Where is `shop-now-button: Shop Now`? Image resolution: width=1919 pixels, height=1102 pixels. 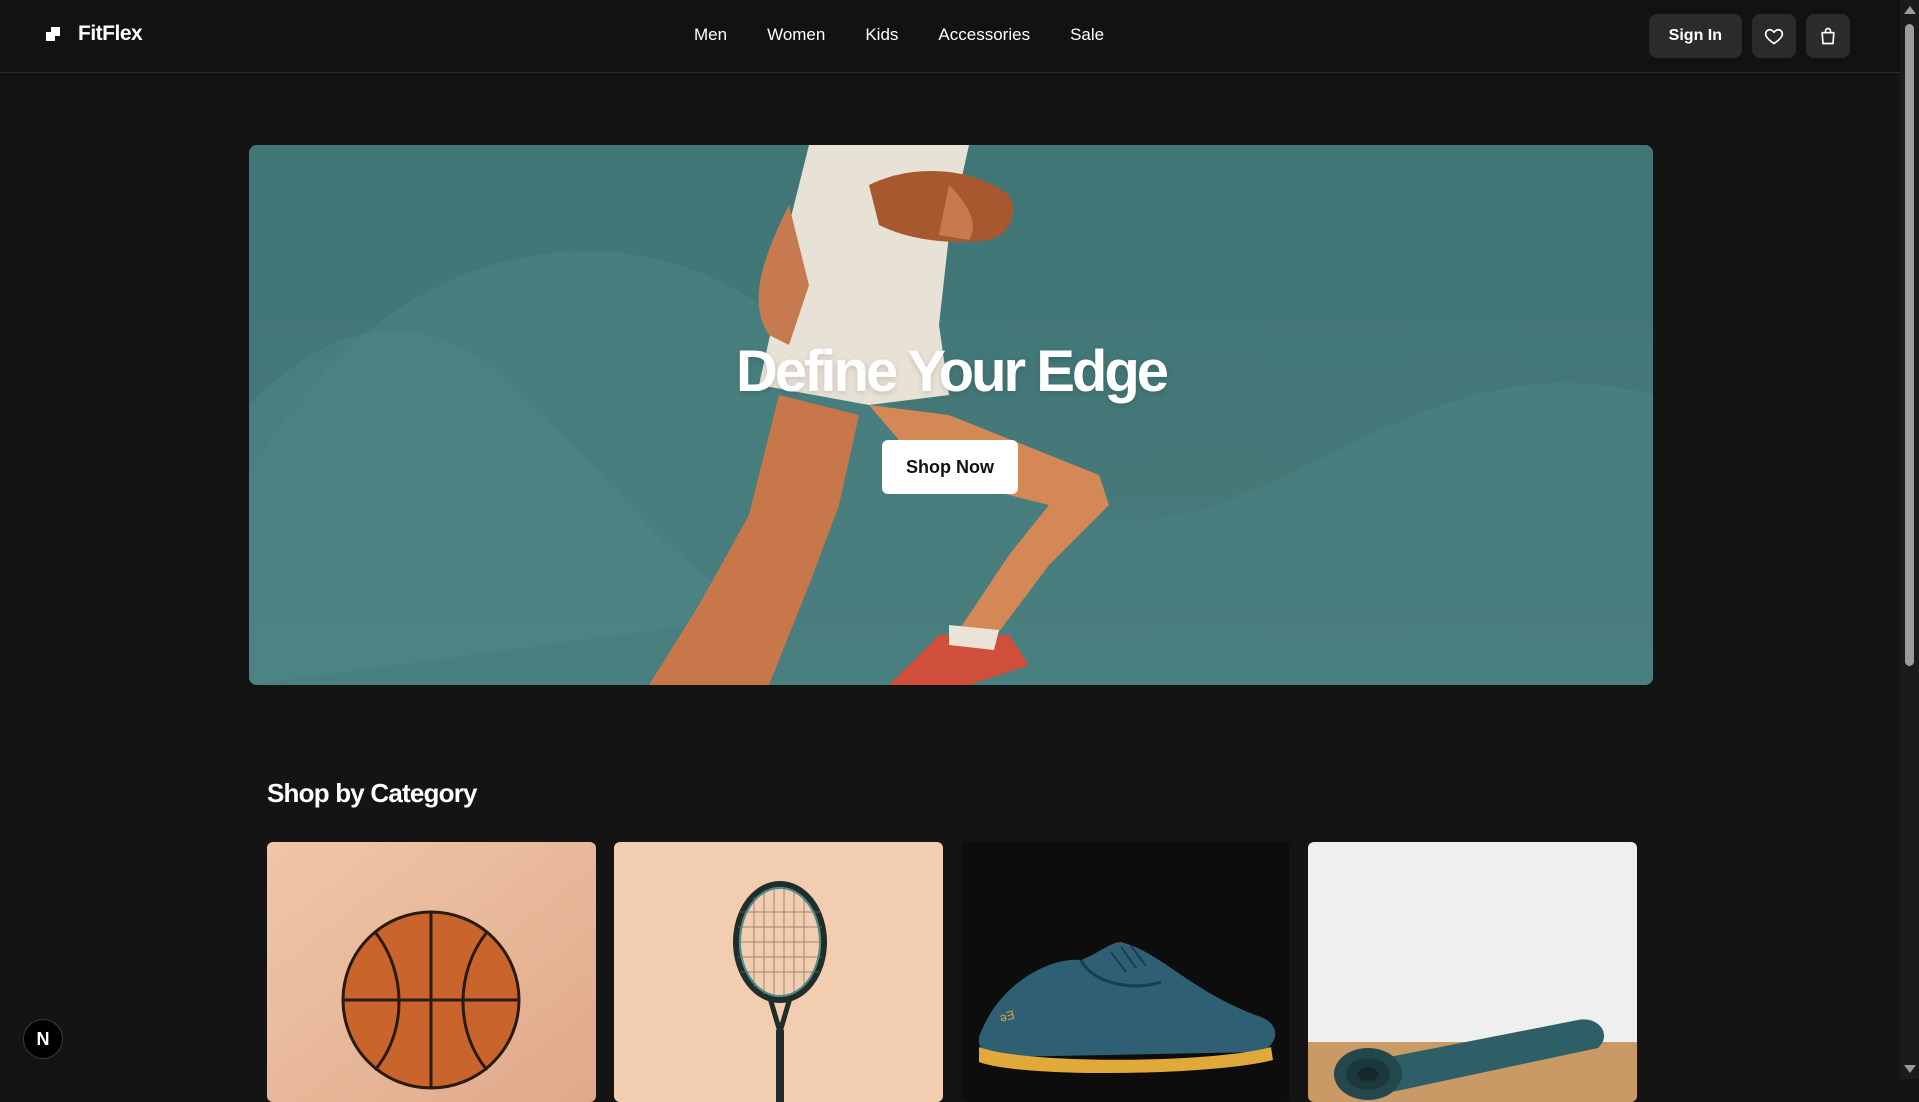
shop-now-button: Shop Now is located at coordinates (950, 467).